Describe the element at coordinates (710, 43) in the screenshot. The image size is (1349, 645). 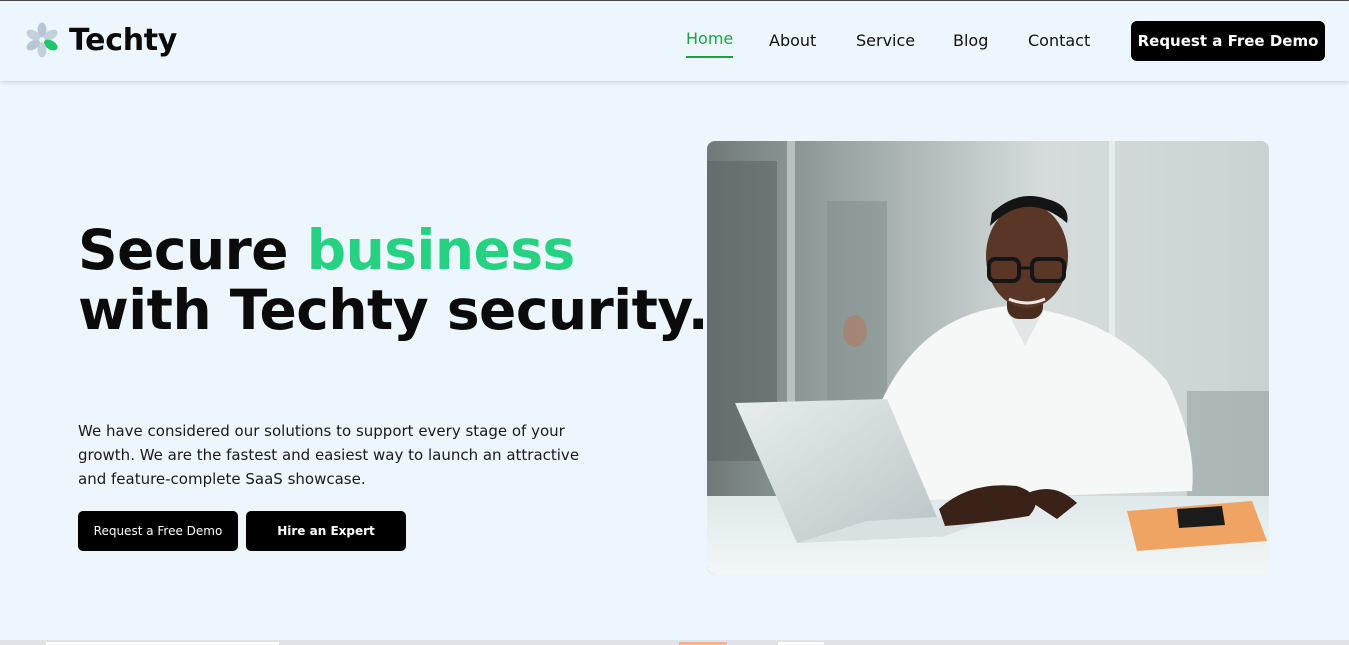
I see `nav-home: Home` at that location.